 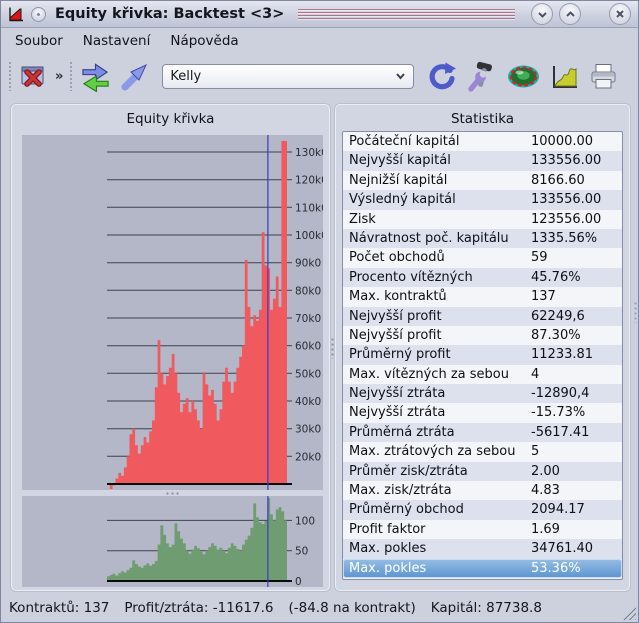 What do you see at coordinates (566, 200) in the screenshot?
I see `stats-value: 133556.00` at bounding box center [566, 200].